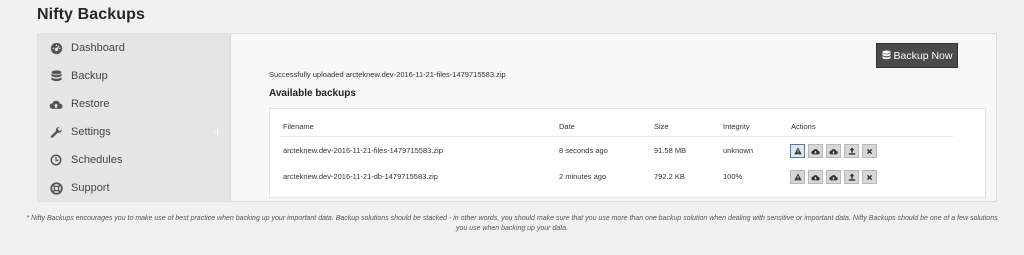 This screenshot has height=255, width=1024. I want to click on dashboard-icon, so click(56, 48).